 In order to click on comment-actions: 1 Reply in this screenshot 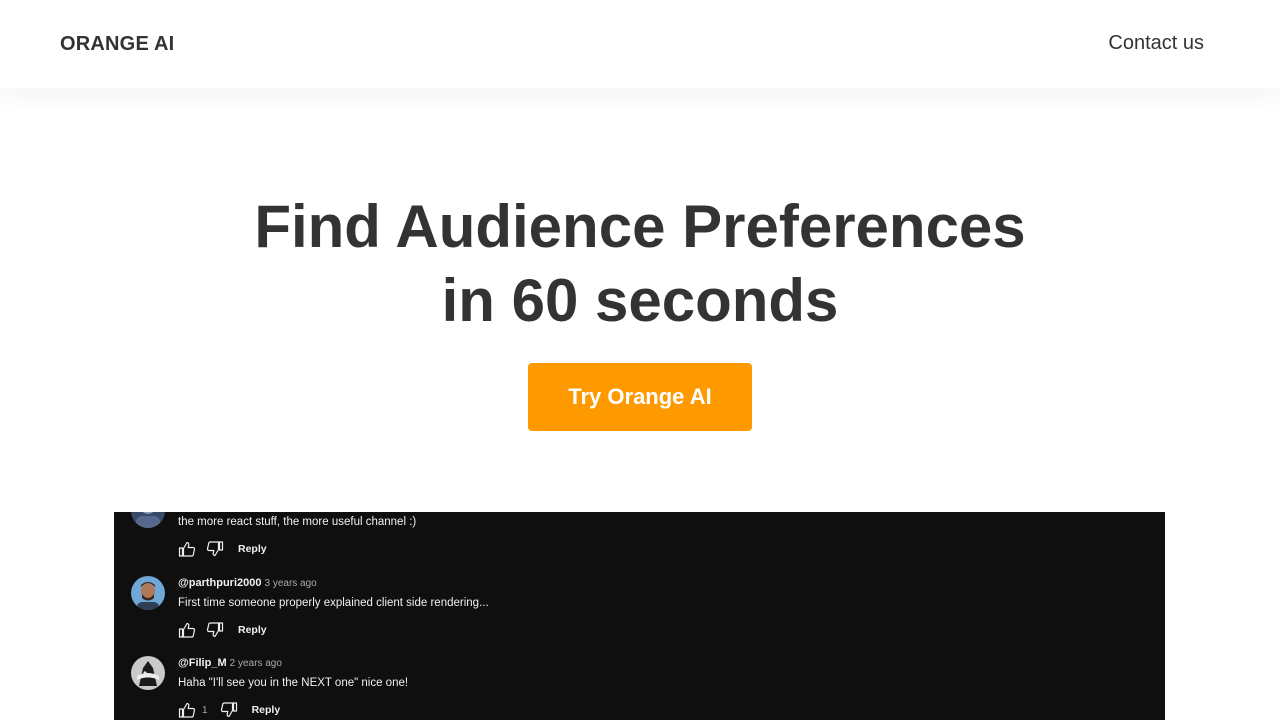, I will do `click(229, 710)`.